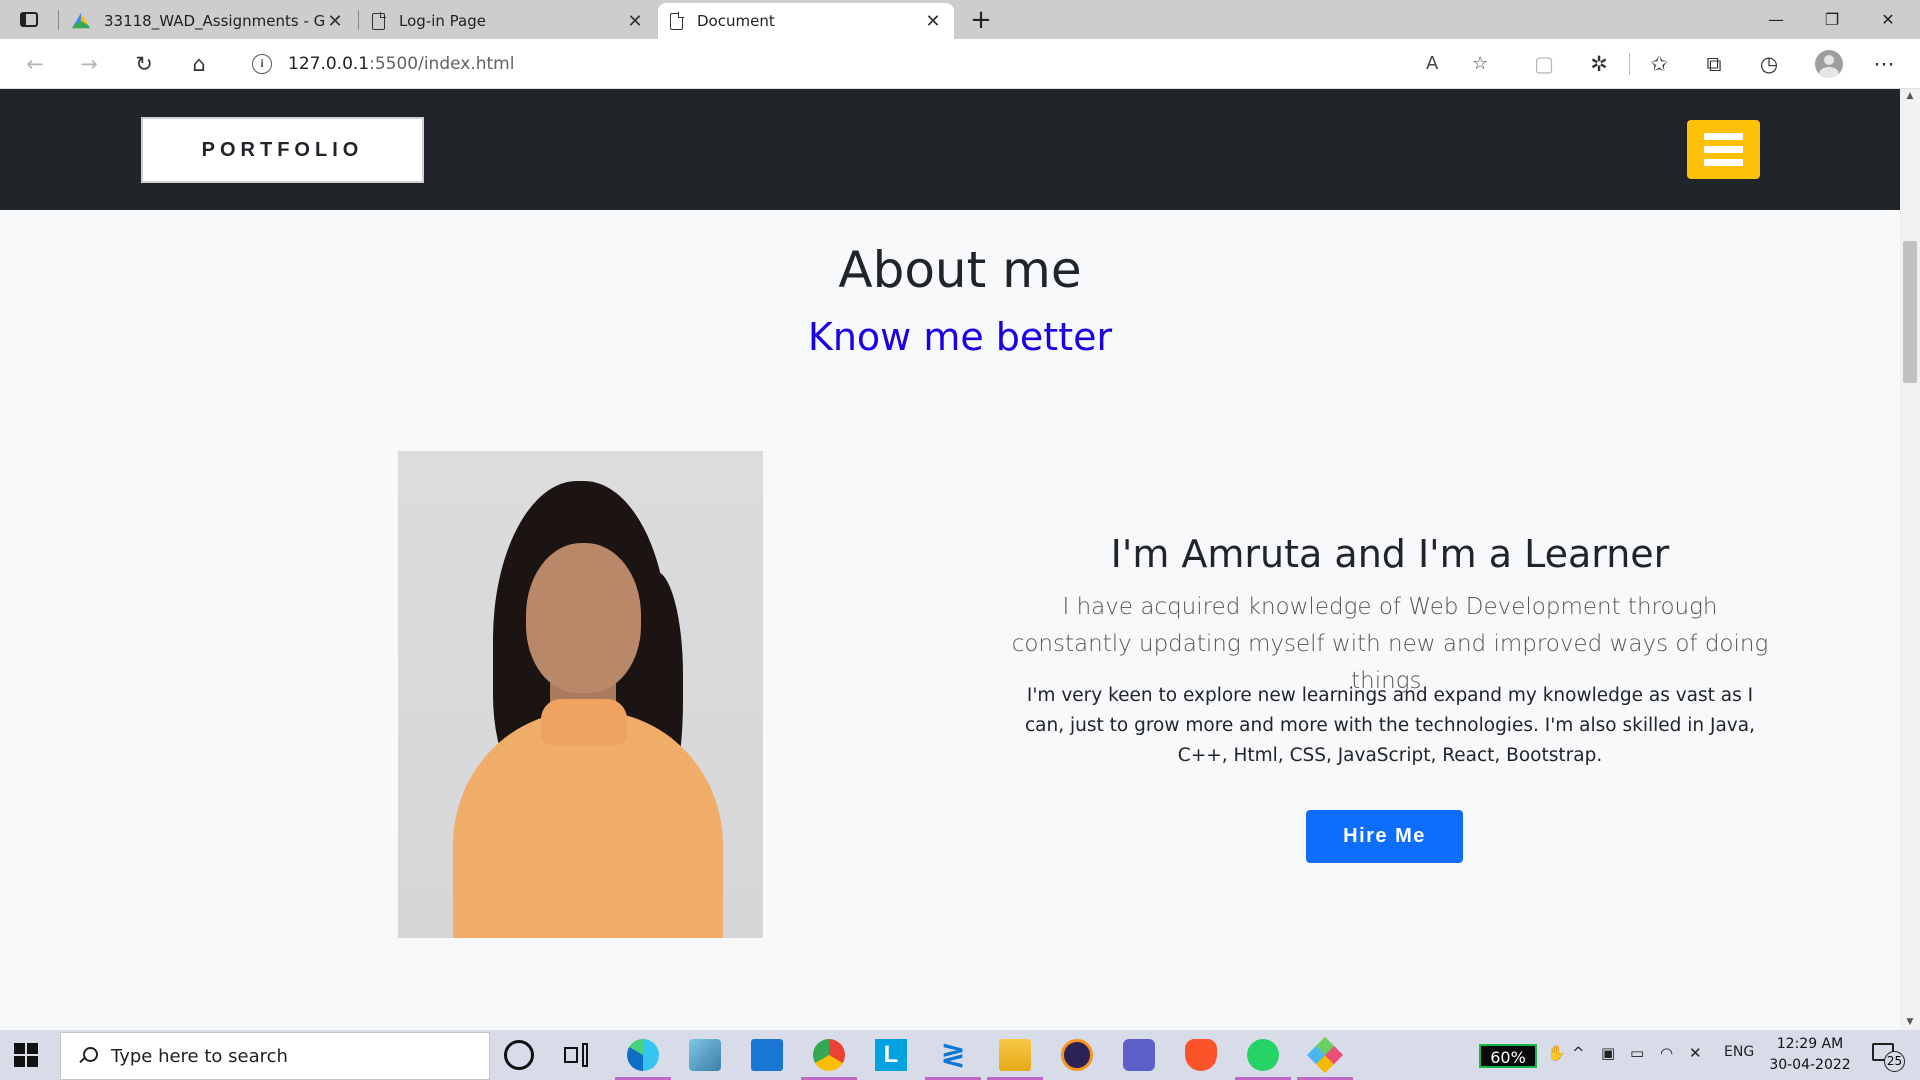 This screenshot has width=1920, height=1080. What do you see at coordinates (1910, 1022) in the screenshot?
I see `scroll-down-icon: ▼` at bounding box center [1910, 1022].